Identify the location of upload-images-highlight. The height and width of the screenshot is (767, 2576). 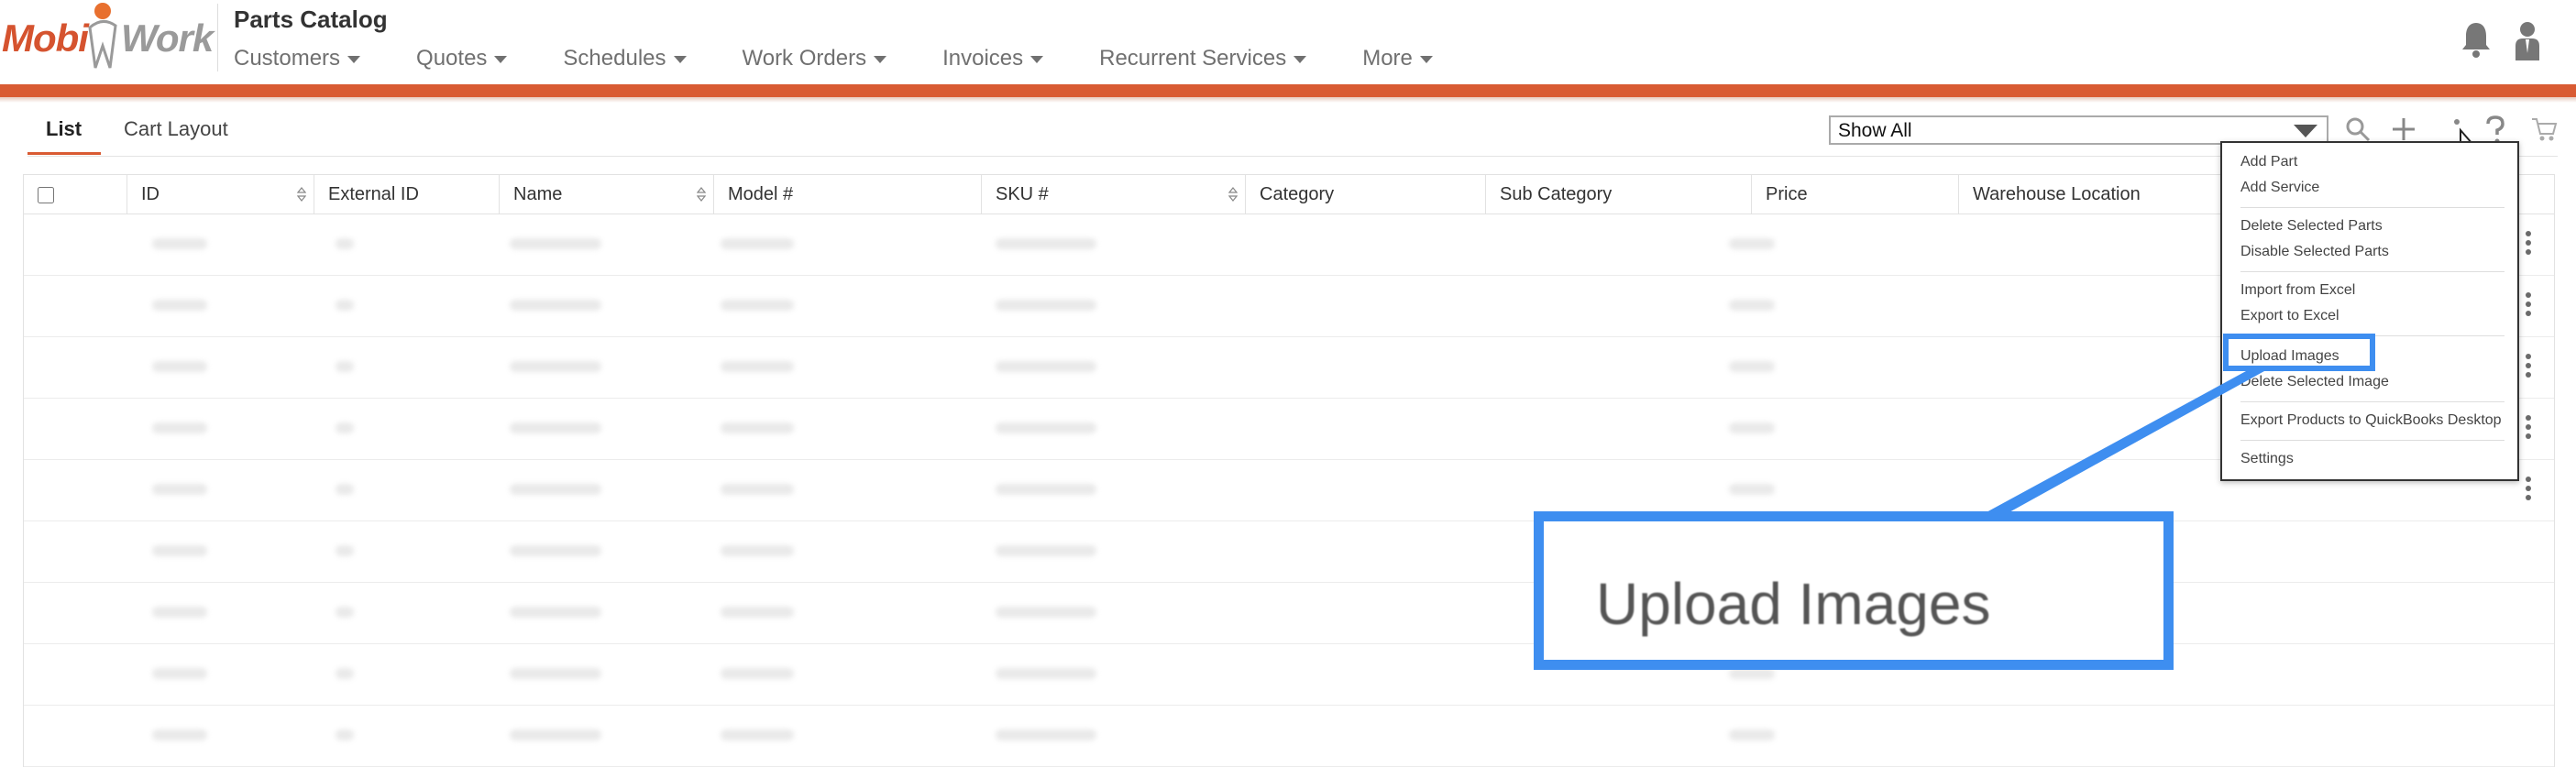
(2299, 352).